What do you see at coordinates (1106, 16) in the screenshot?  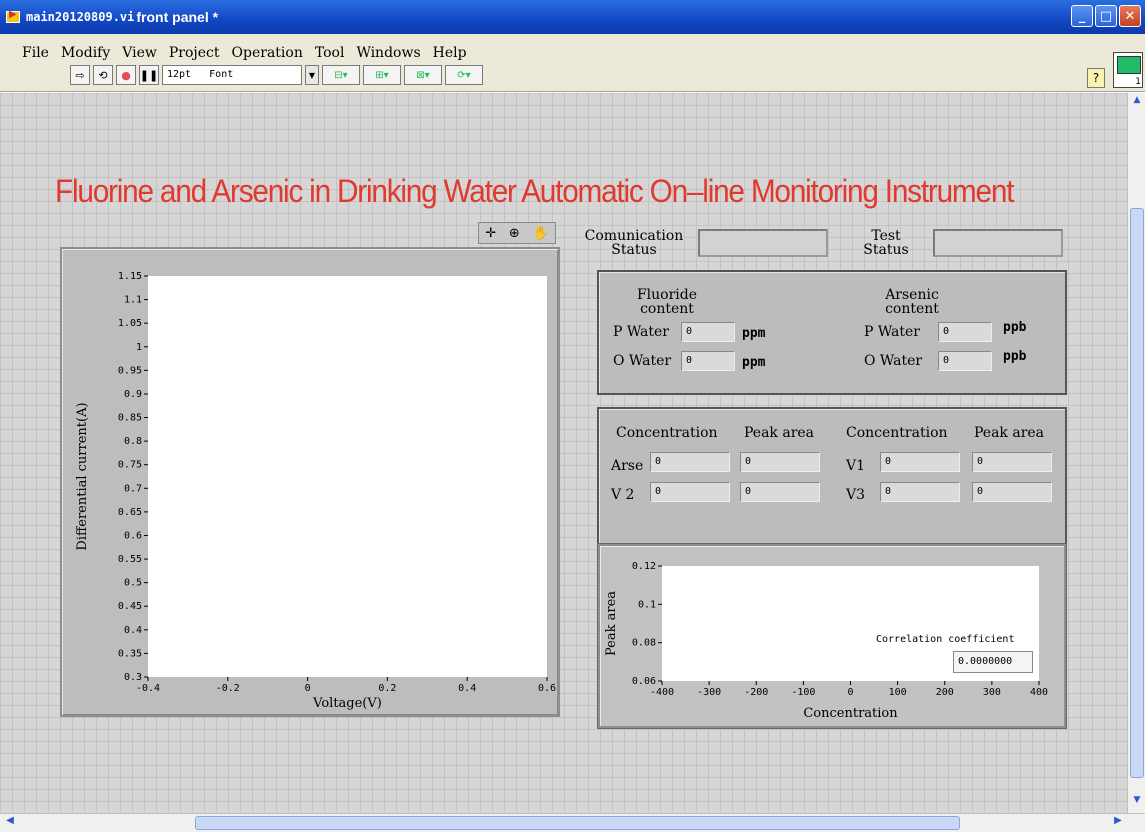 I see `maximize-icon: □` at bounding box center [1106, 16].